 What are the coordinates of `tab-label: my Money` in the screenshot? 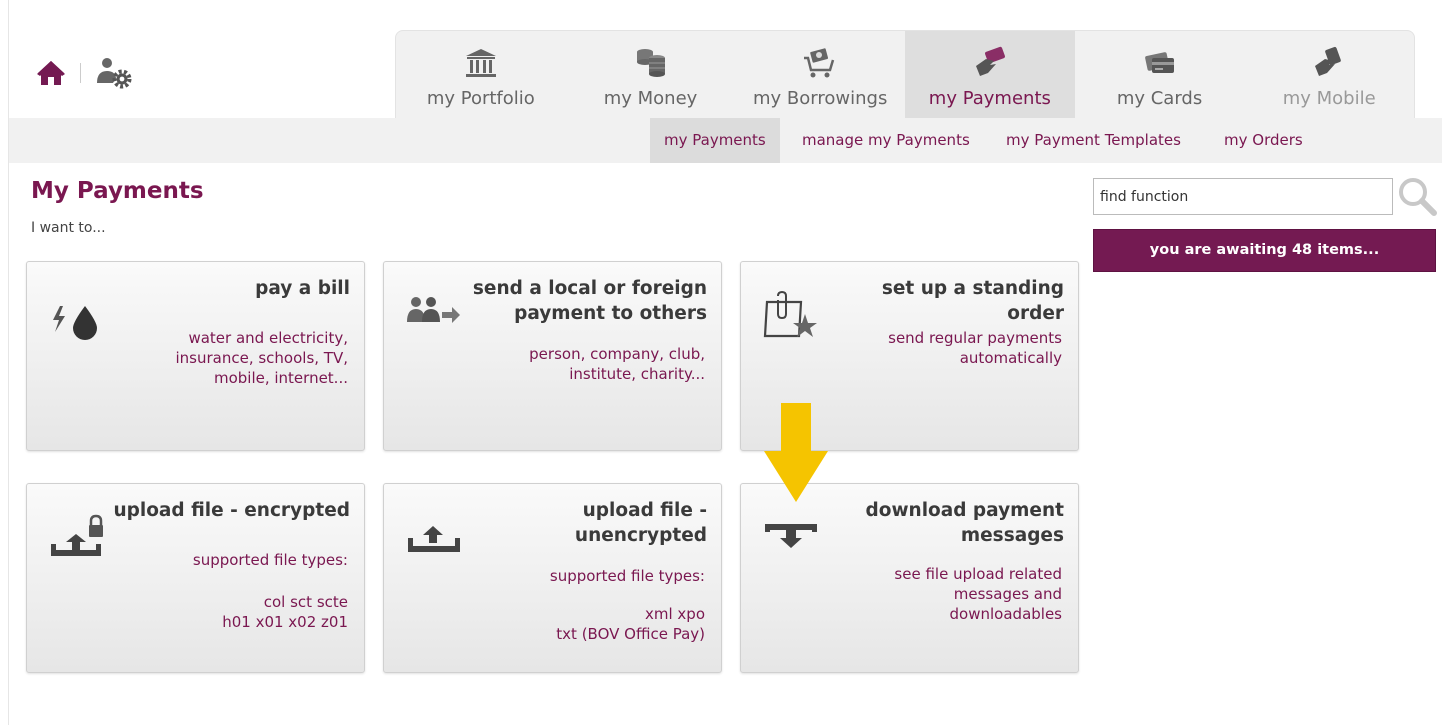 It's located at (650, 98).